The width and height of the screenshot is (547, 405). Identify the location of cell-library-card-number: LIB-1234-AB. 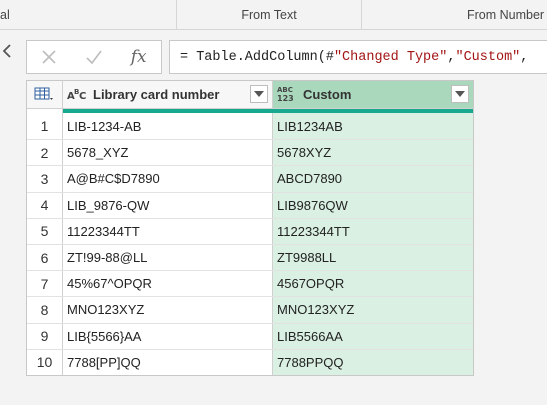
(168, 126).